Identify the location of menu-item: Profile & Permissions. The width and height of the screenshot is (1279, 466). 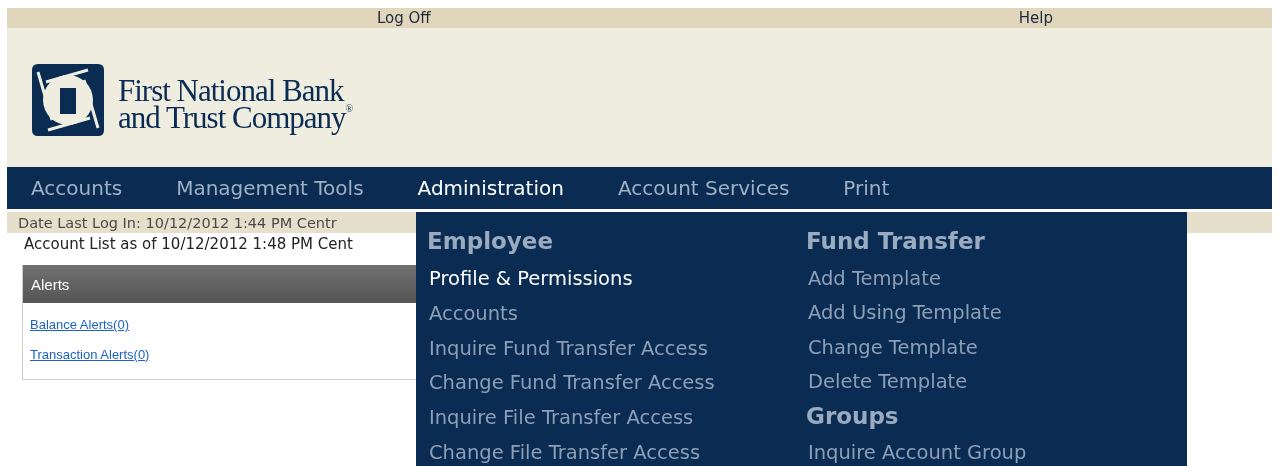
(530, 280).